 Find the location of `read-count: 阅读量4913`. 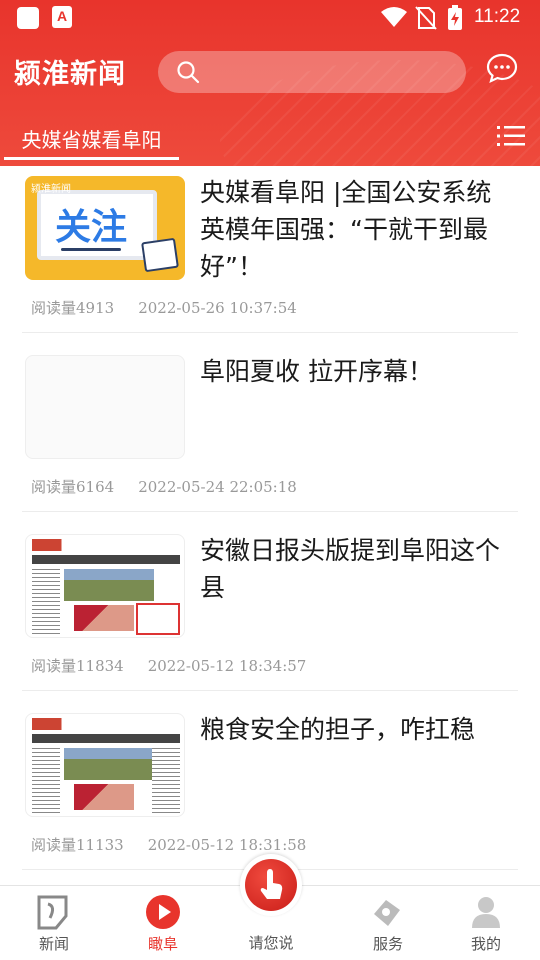

read-count: 阅读量4913 is located at coordinates (73, 308).